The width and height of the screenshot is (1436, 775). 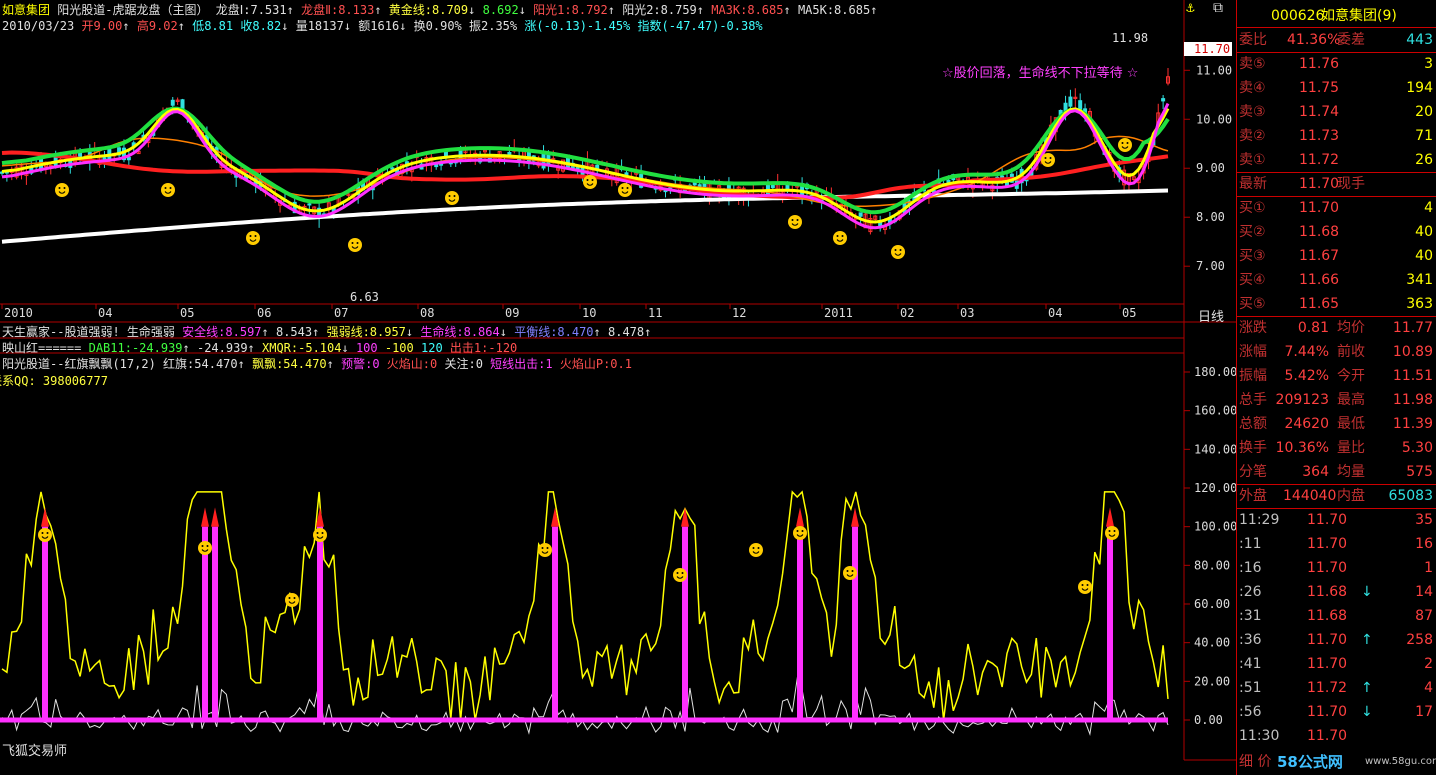 I want to click on date-axis-label: 12, so click(x=739, y=313).